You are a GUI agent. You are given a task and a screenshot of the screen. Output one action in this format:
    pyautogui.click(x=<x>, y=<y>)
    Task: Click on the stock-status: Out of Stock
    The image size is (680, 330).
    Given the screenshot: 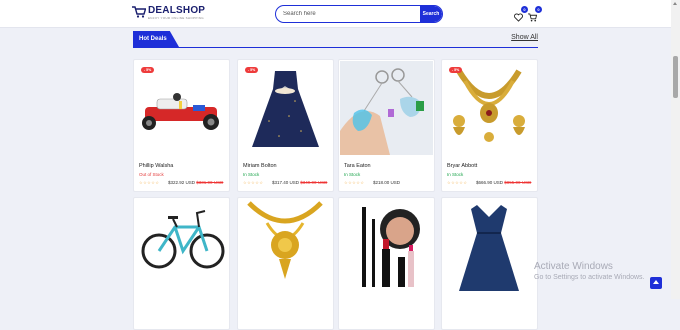 What is the action you would take?
    pyautogui.click(x=151, y=174)
    